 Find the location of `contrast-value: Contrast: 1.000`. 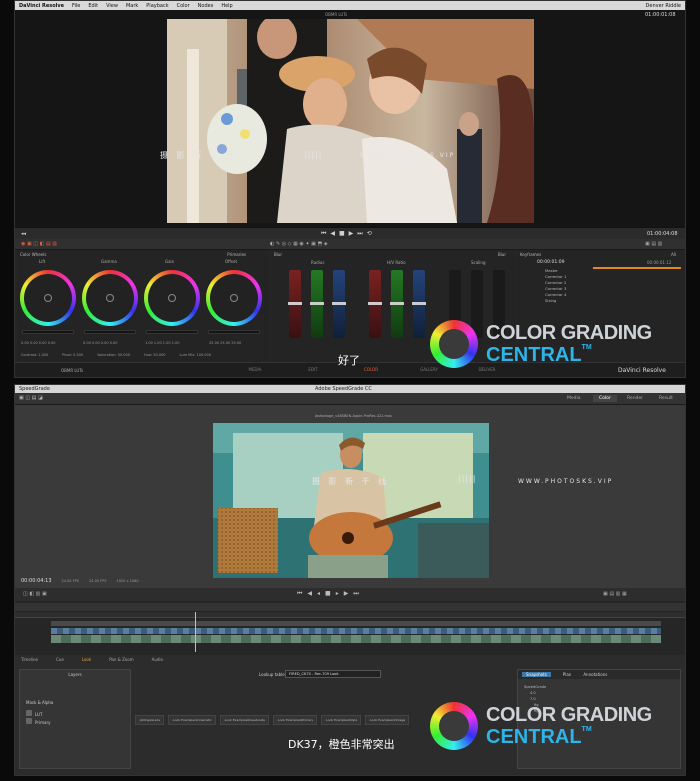

contrast-value: Contrast: 1.000 is located at coordinates (34, 355).